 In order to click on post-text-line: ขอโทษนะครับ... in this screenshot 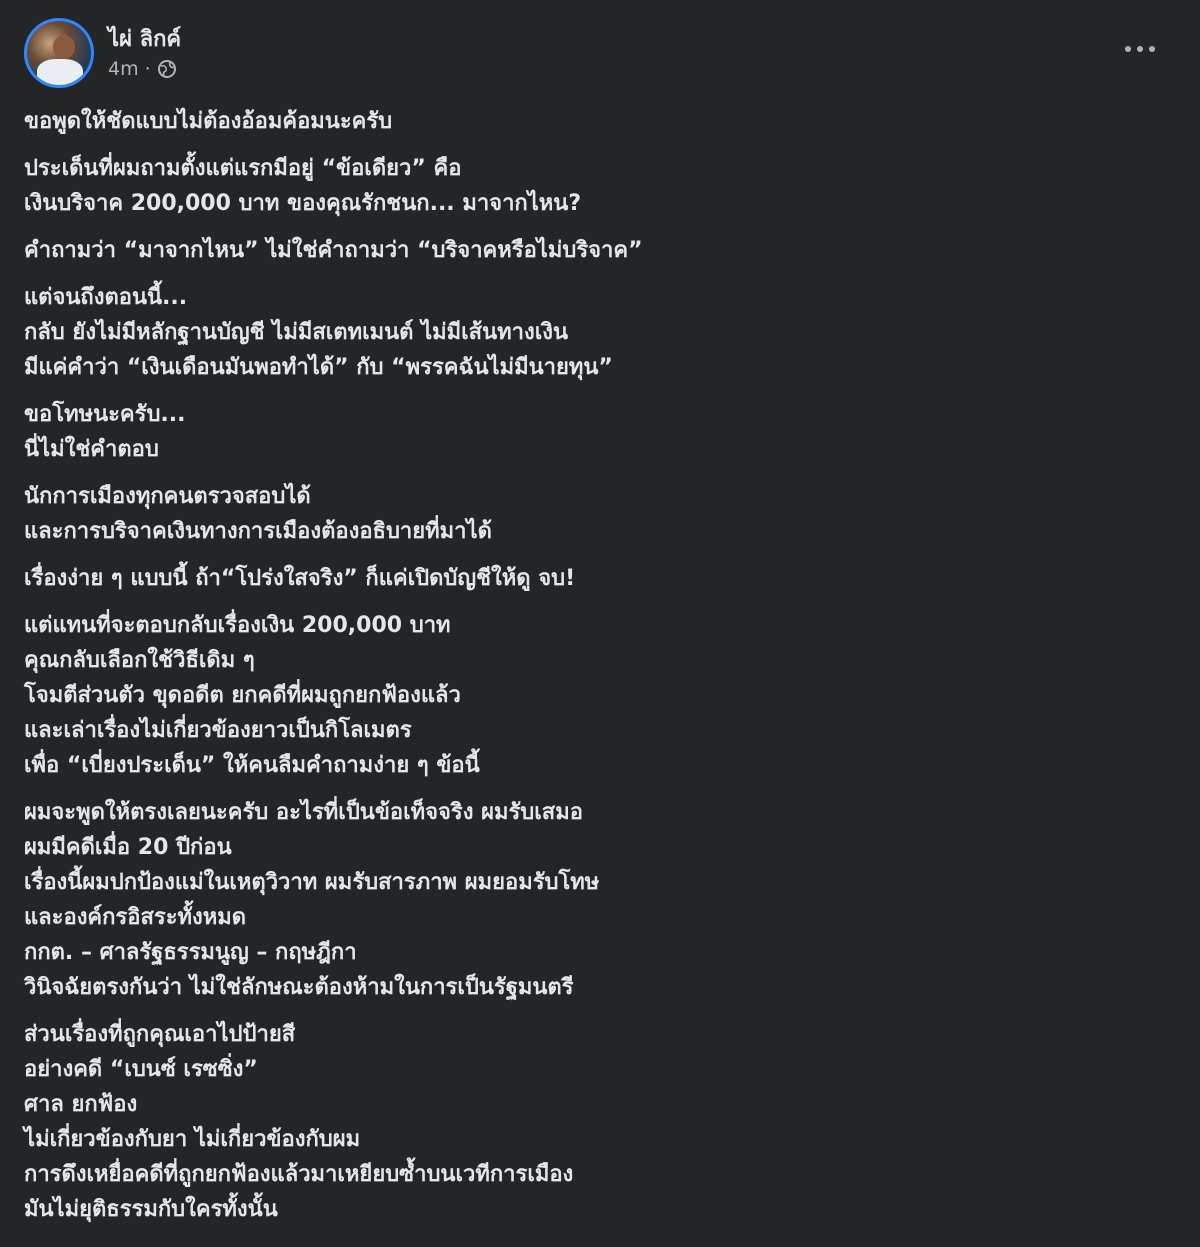, I will do `click(105, 414)`.